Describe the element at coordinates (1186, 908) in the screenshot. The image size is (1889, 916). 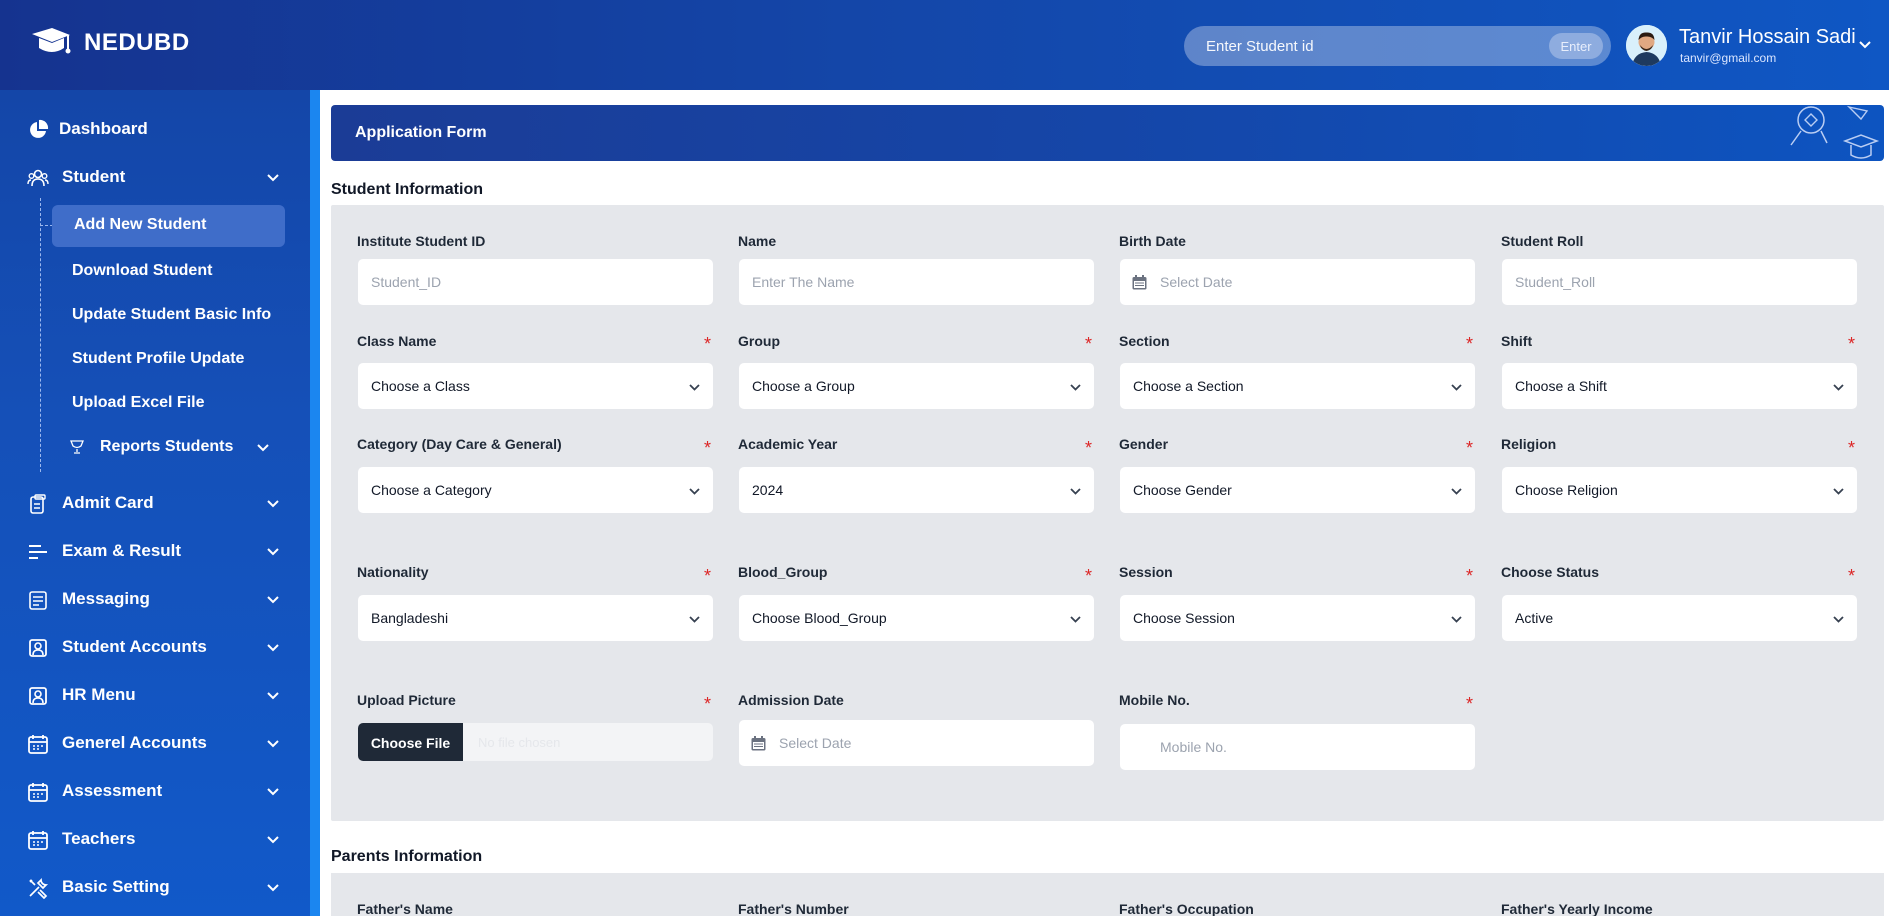
I see `field-label: Father's Occupation` at that location.